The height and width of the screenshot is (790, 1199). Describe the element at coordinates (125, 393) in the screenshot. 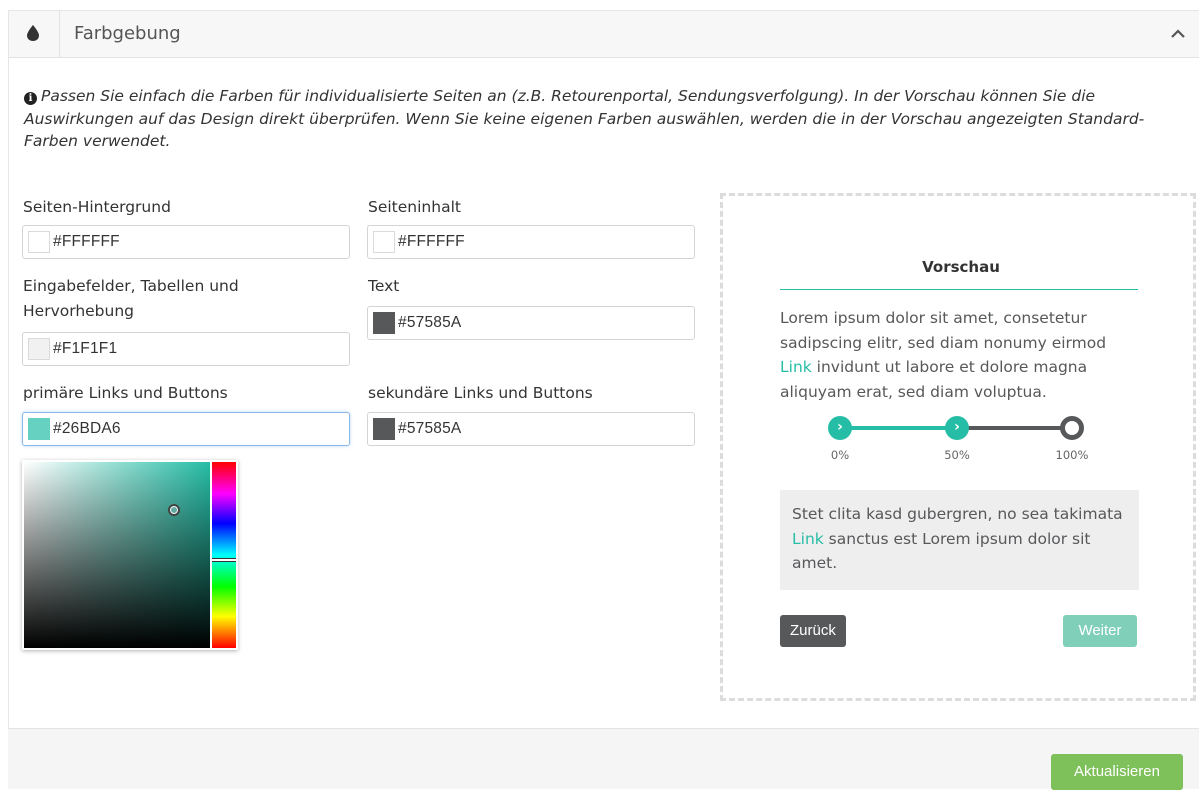

I see `primary-links-label: primäre Links und Buttons` at that location.